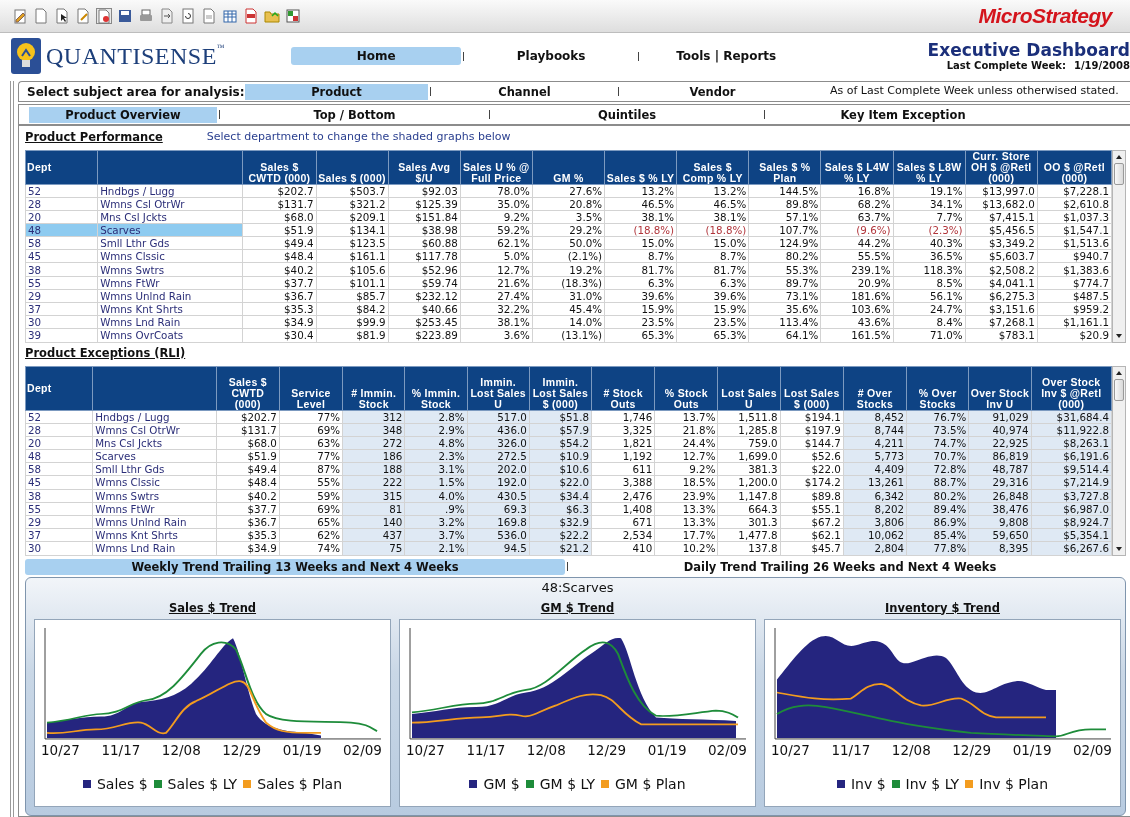  Describe the element at coordinates (61, 243) in the screenshot. I see `dept-code-cell: 58` at that location.